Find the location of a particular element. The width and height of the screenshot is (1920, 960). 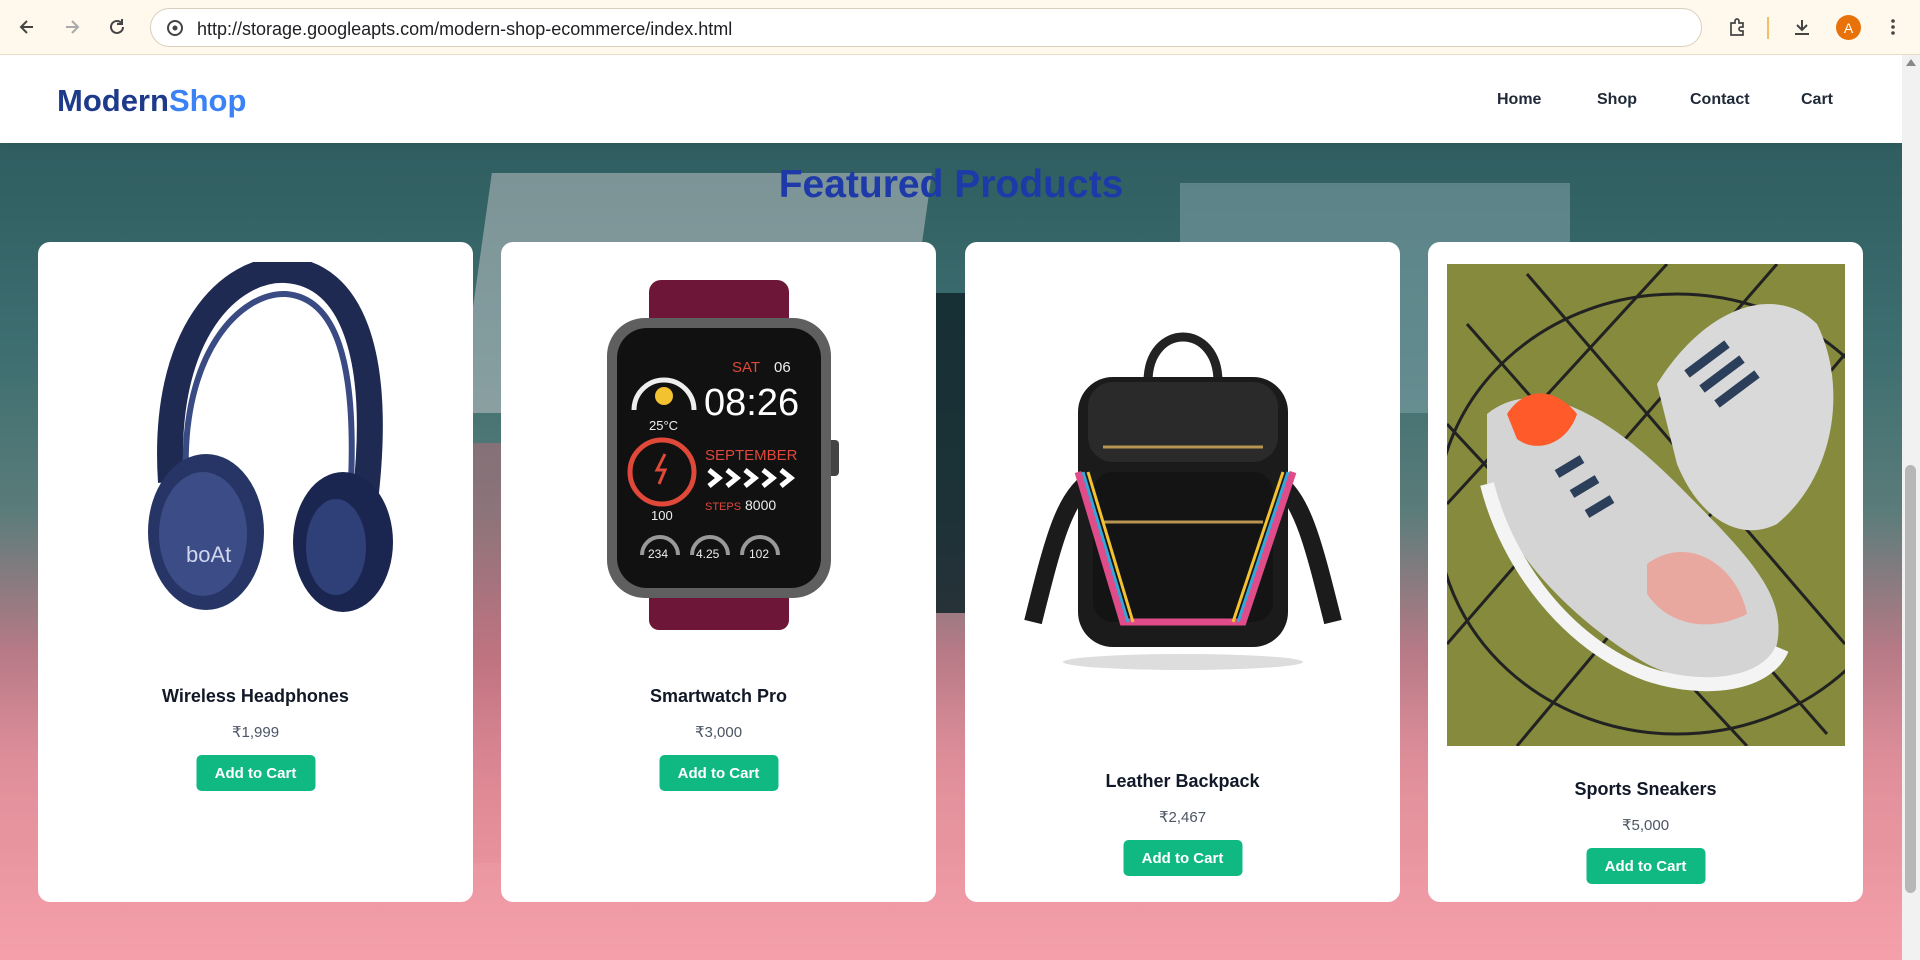

scroll-up-arrow-icon is located at coordinates (1911, 62).